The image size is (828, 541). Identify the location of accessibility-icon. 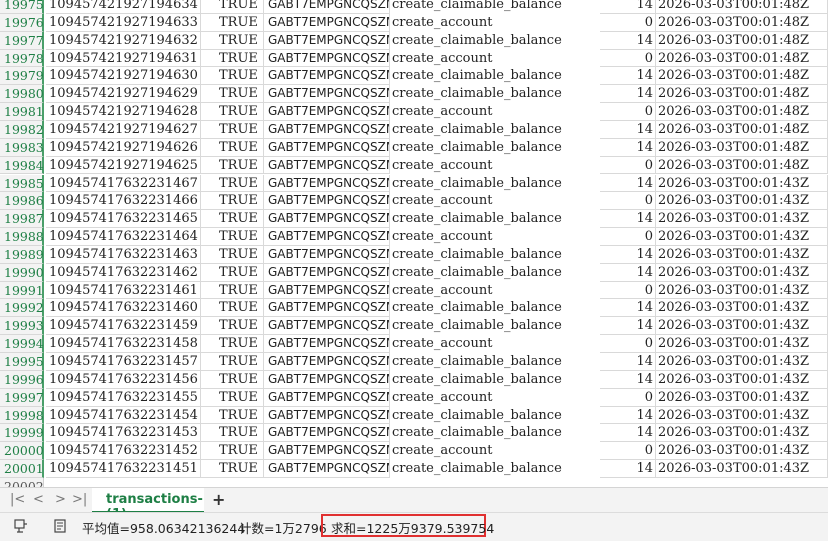
(21, 526).